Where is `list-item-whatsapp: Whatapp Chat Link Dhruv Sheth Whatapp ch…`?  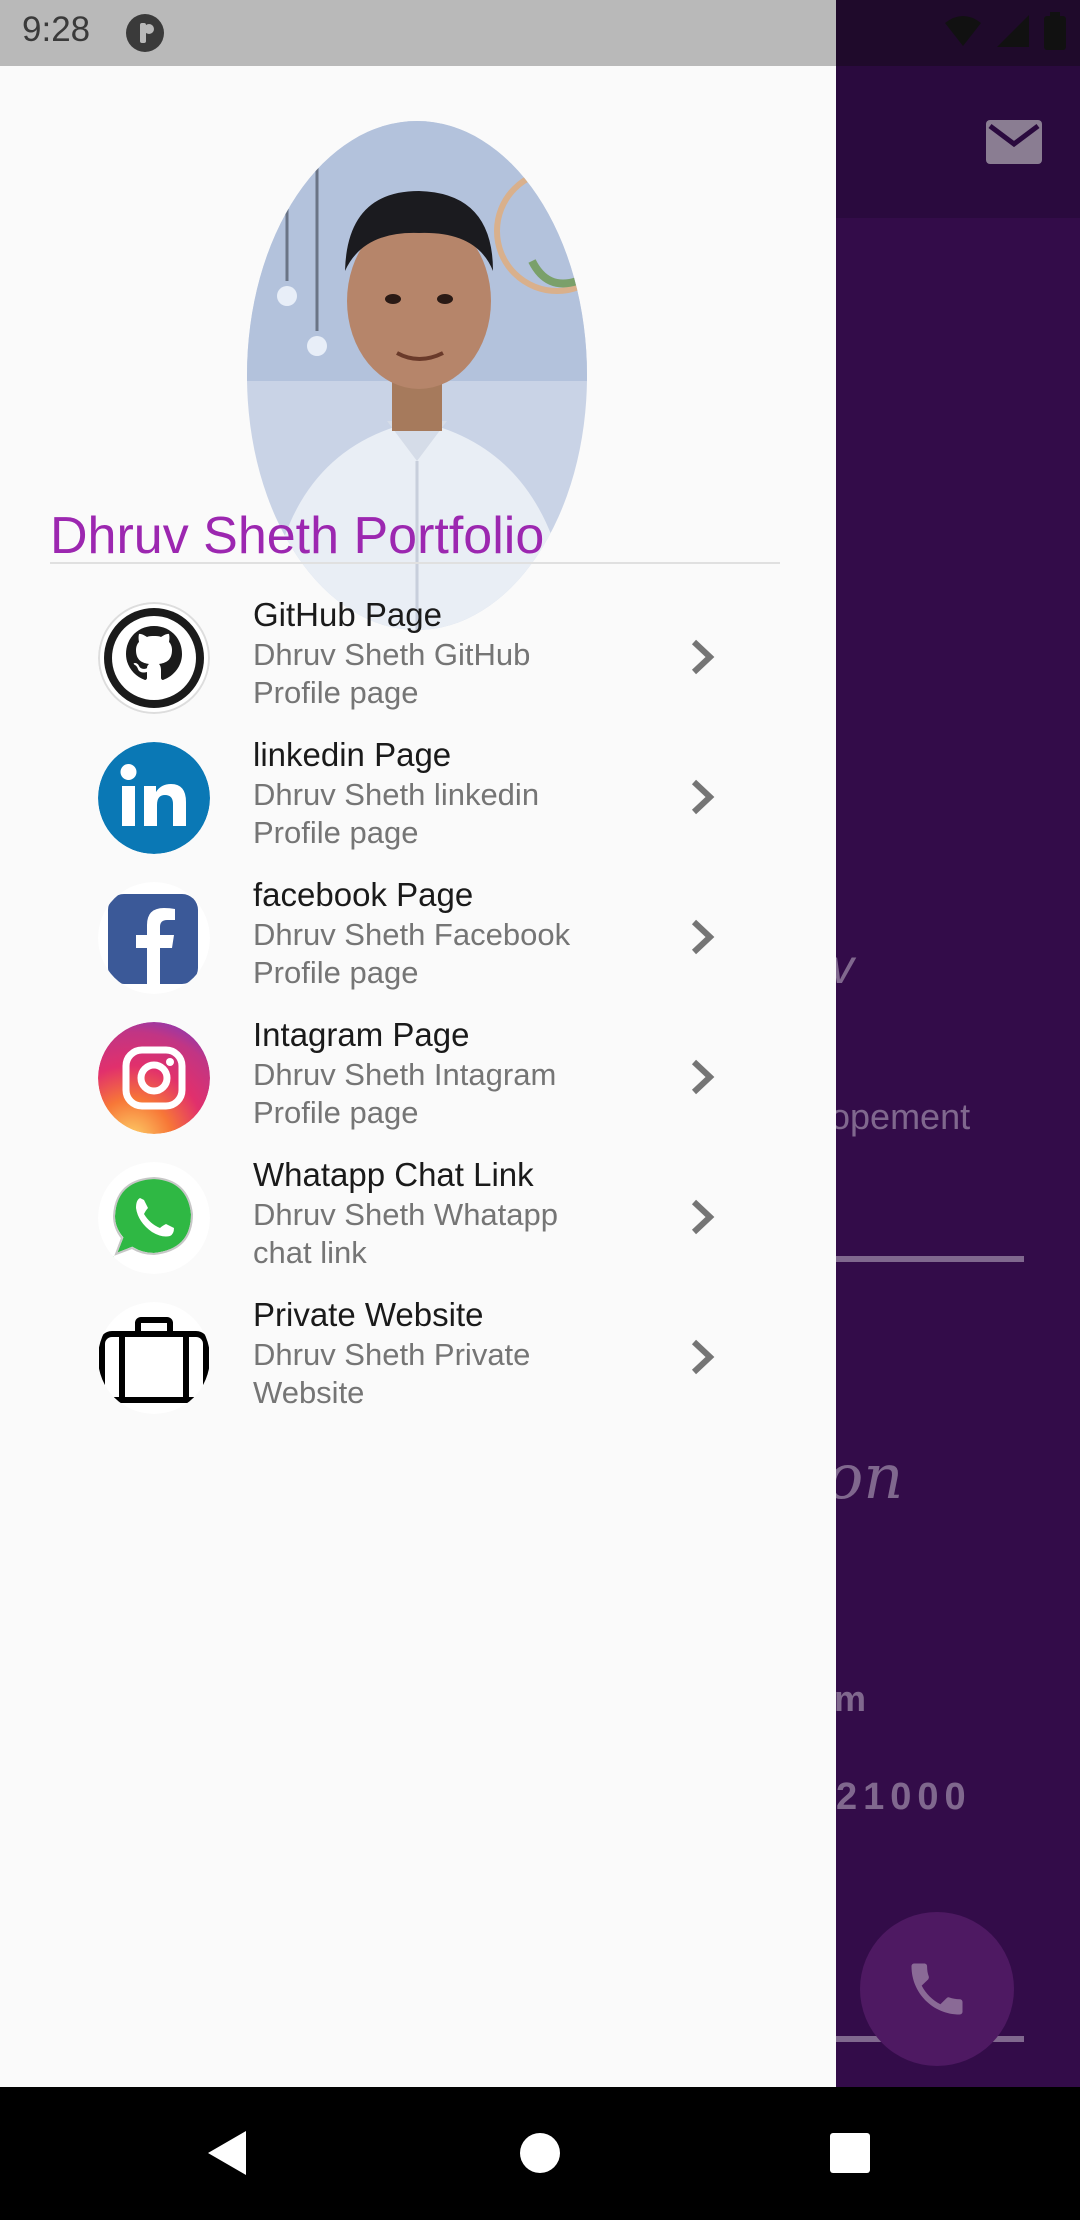
list-item-whatsapp: Whatapp Chat Link Dhruv Sheth Whatapp ch… is located at coordinates (418, 1222).